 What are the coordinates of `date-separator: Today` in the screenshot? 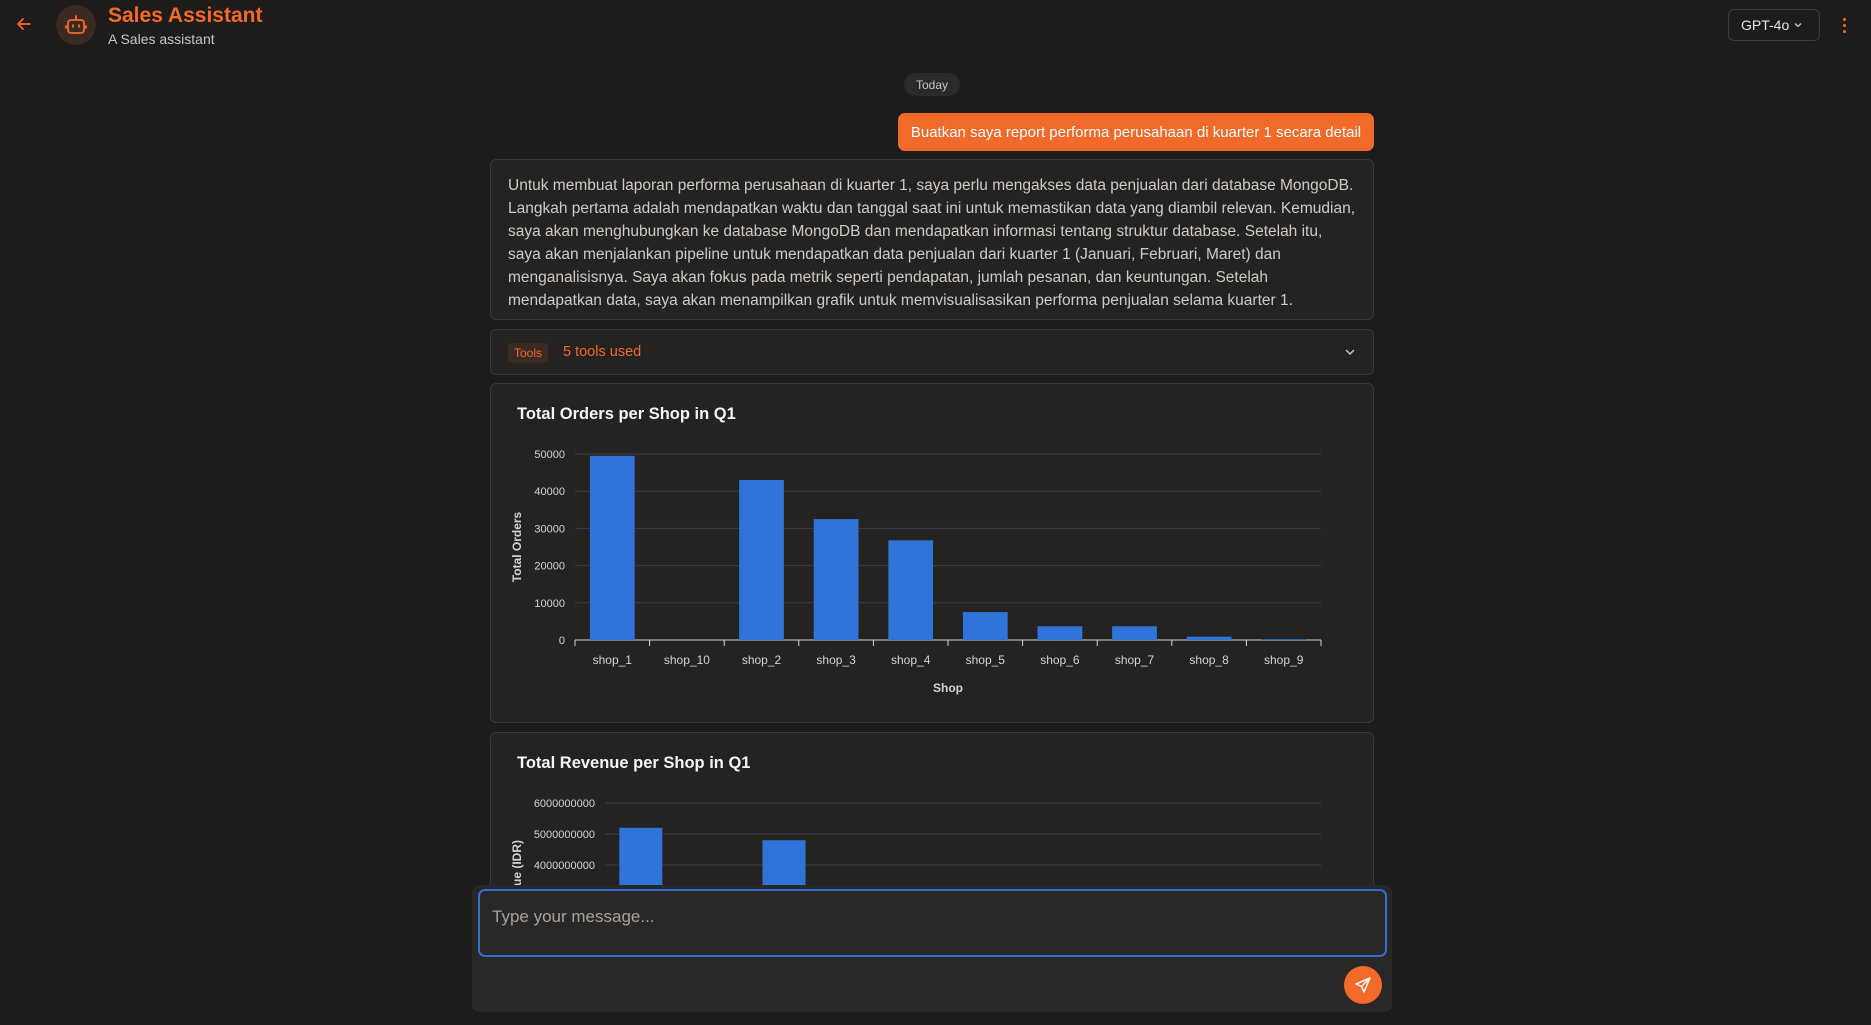 It's located at (932, 84).